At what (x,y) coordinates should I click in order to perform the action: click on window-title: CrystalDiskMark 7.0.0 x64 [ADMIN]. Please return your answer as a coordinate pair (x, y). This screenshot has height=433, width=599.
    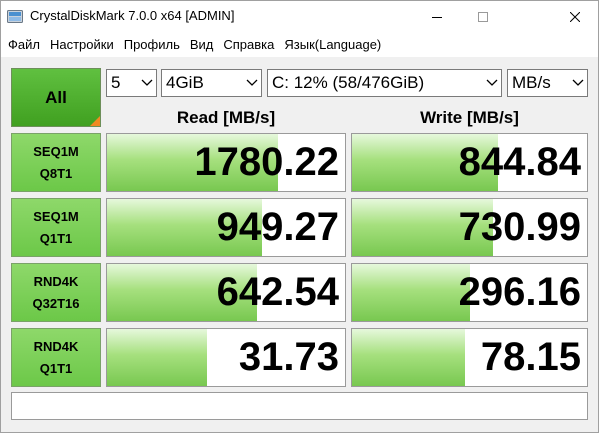
    Looking at the image, I should click on (132, 15).